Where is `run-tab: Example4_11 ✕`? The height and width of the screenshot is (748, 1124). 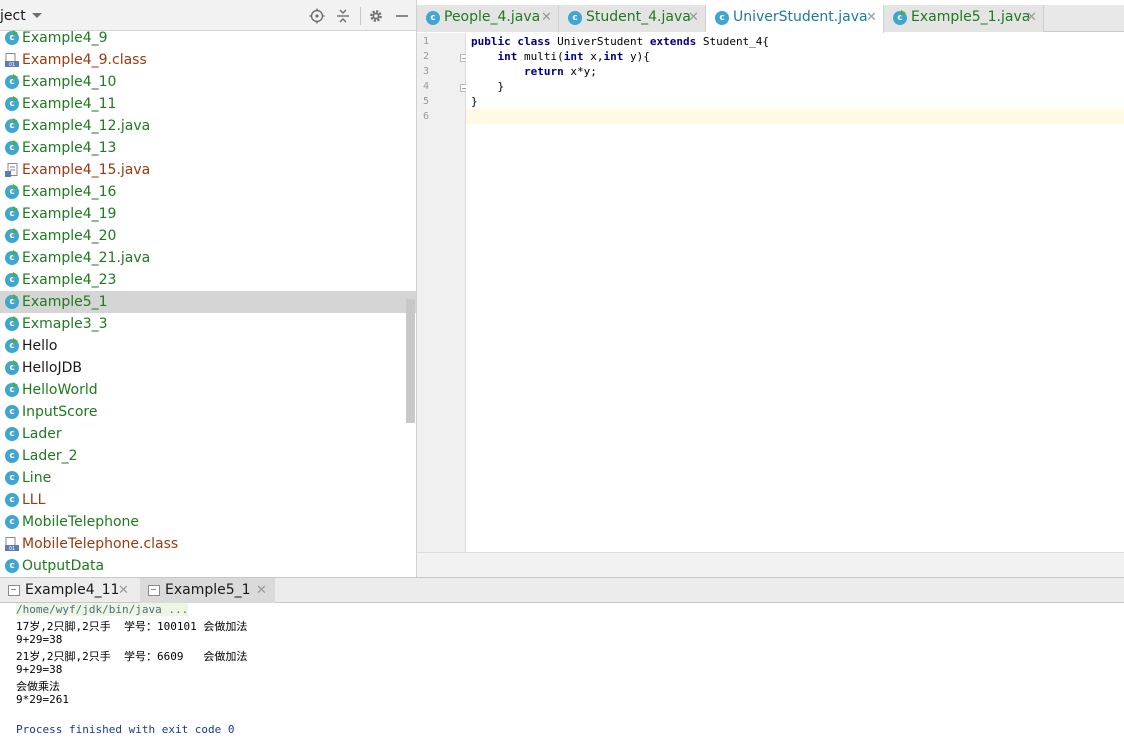
run-tab: Example4_11 ✕ is located at coordinates (70, 590).